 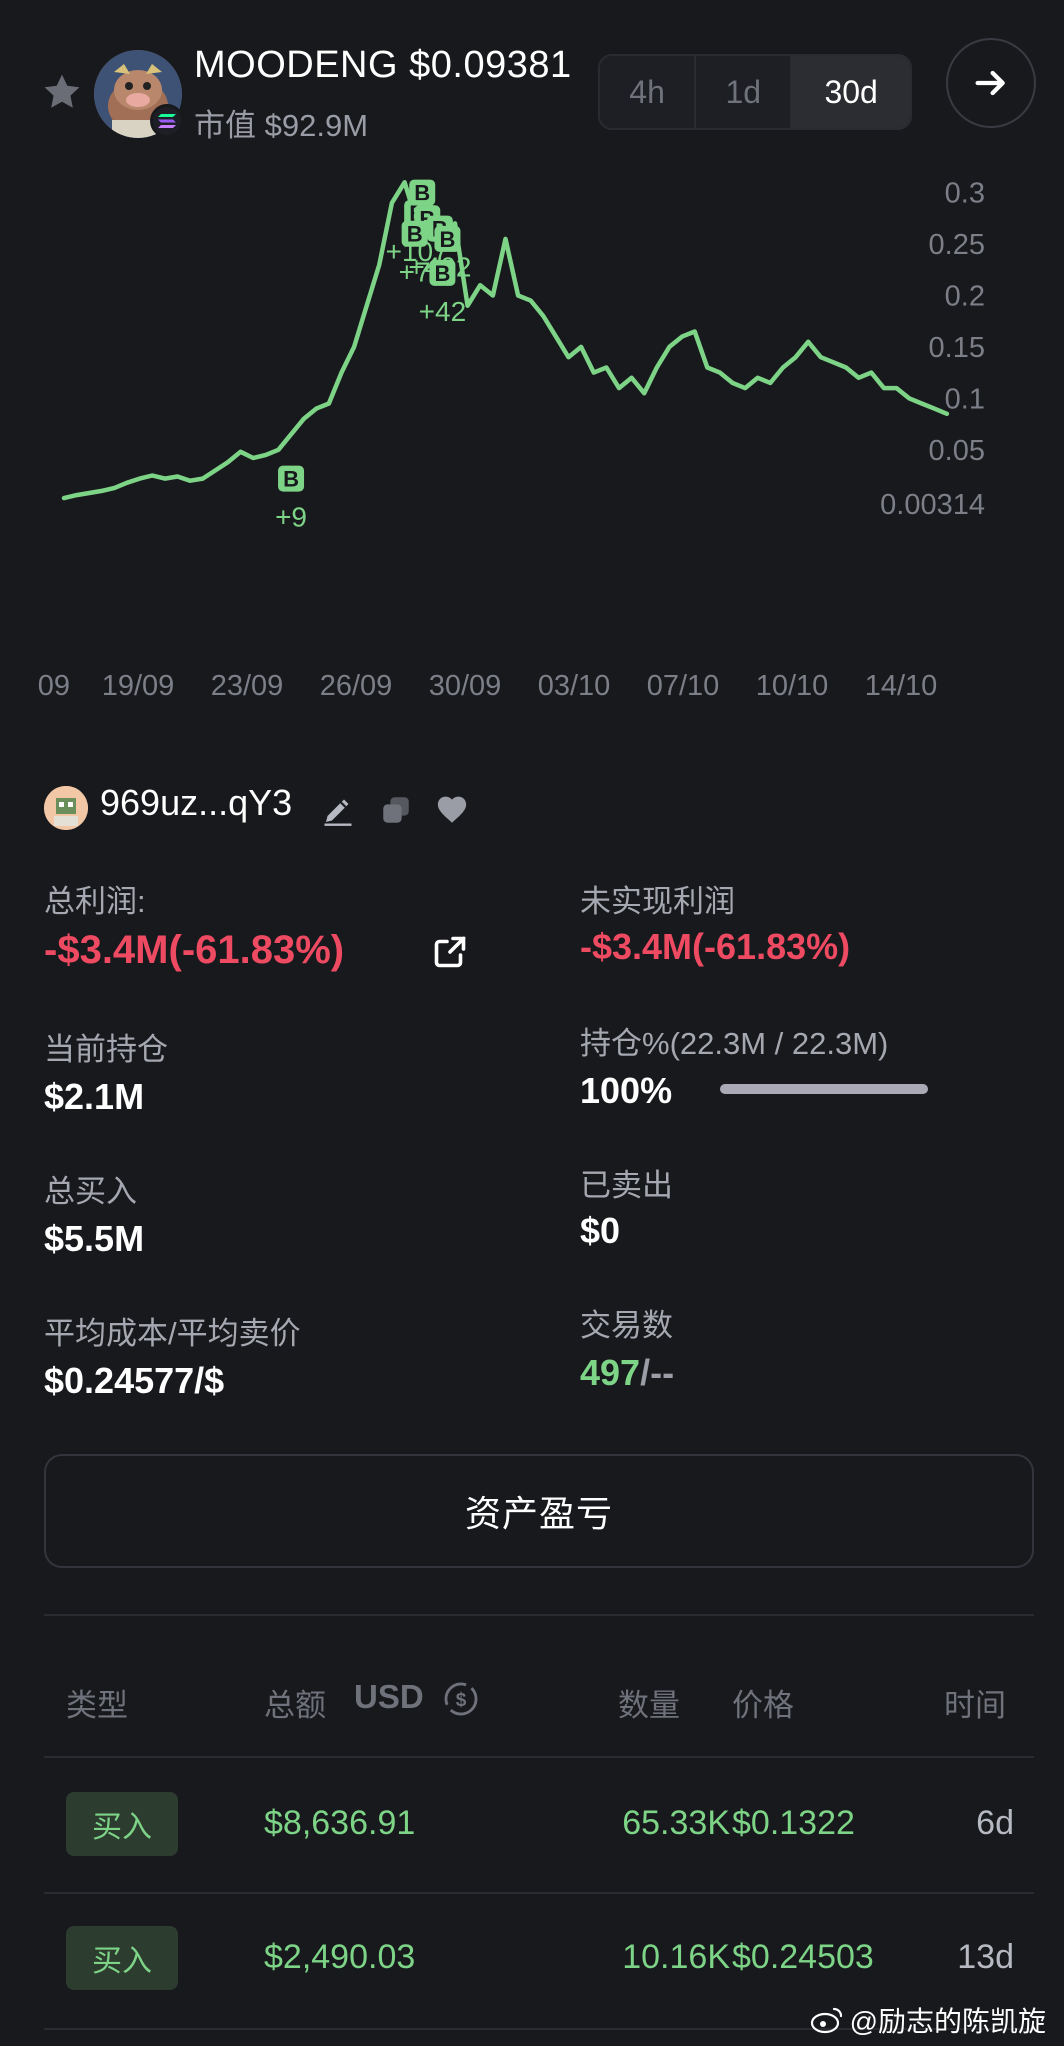 What do you see at coordinates (957, 348) in the screenshot?
I see `y-tick-label: 0.15` at bounding box center [957, 348].